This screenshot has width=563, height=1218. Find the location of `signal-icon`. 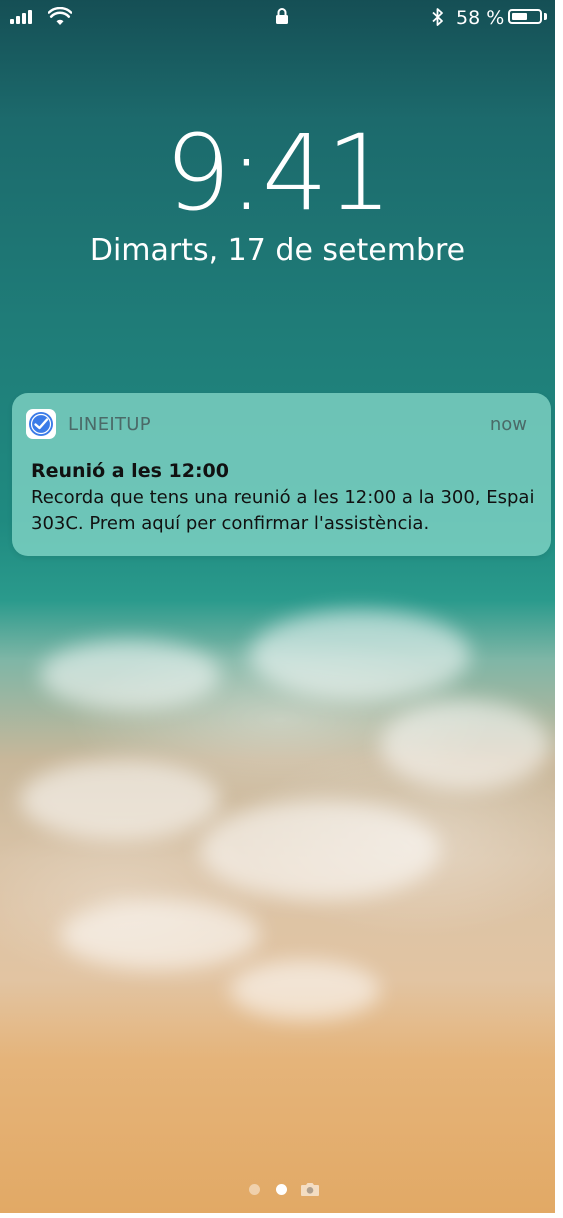

signal-icon is located at coordinates (21, 17).